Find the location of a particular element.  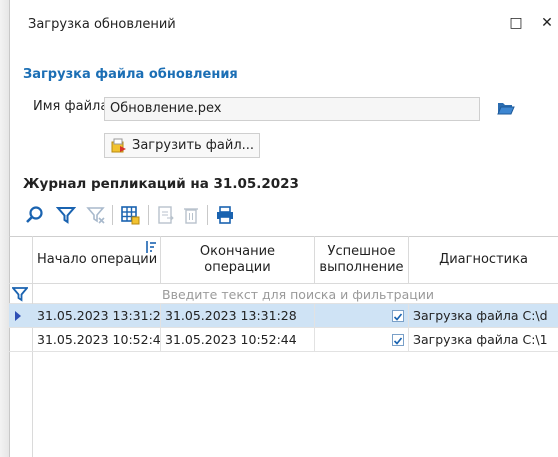

delete-icon is located at coordinates (191, 215).